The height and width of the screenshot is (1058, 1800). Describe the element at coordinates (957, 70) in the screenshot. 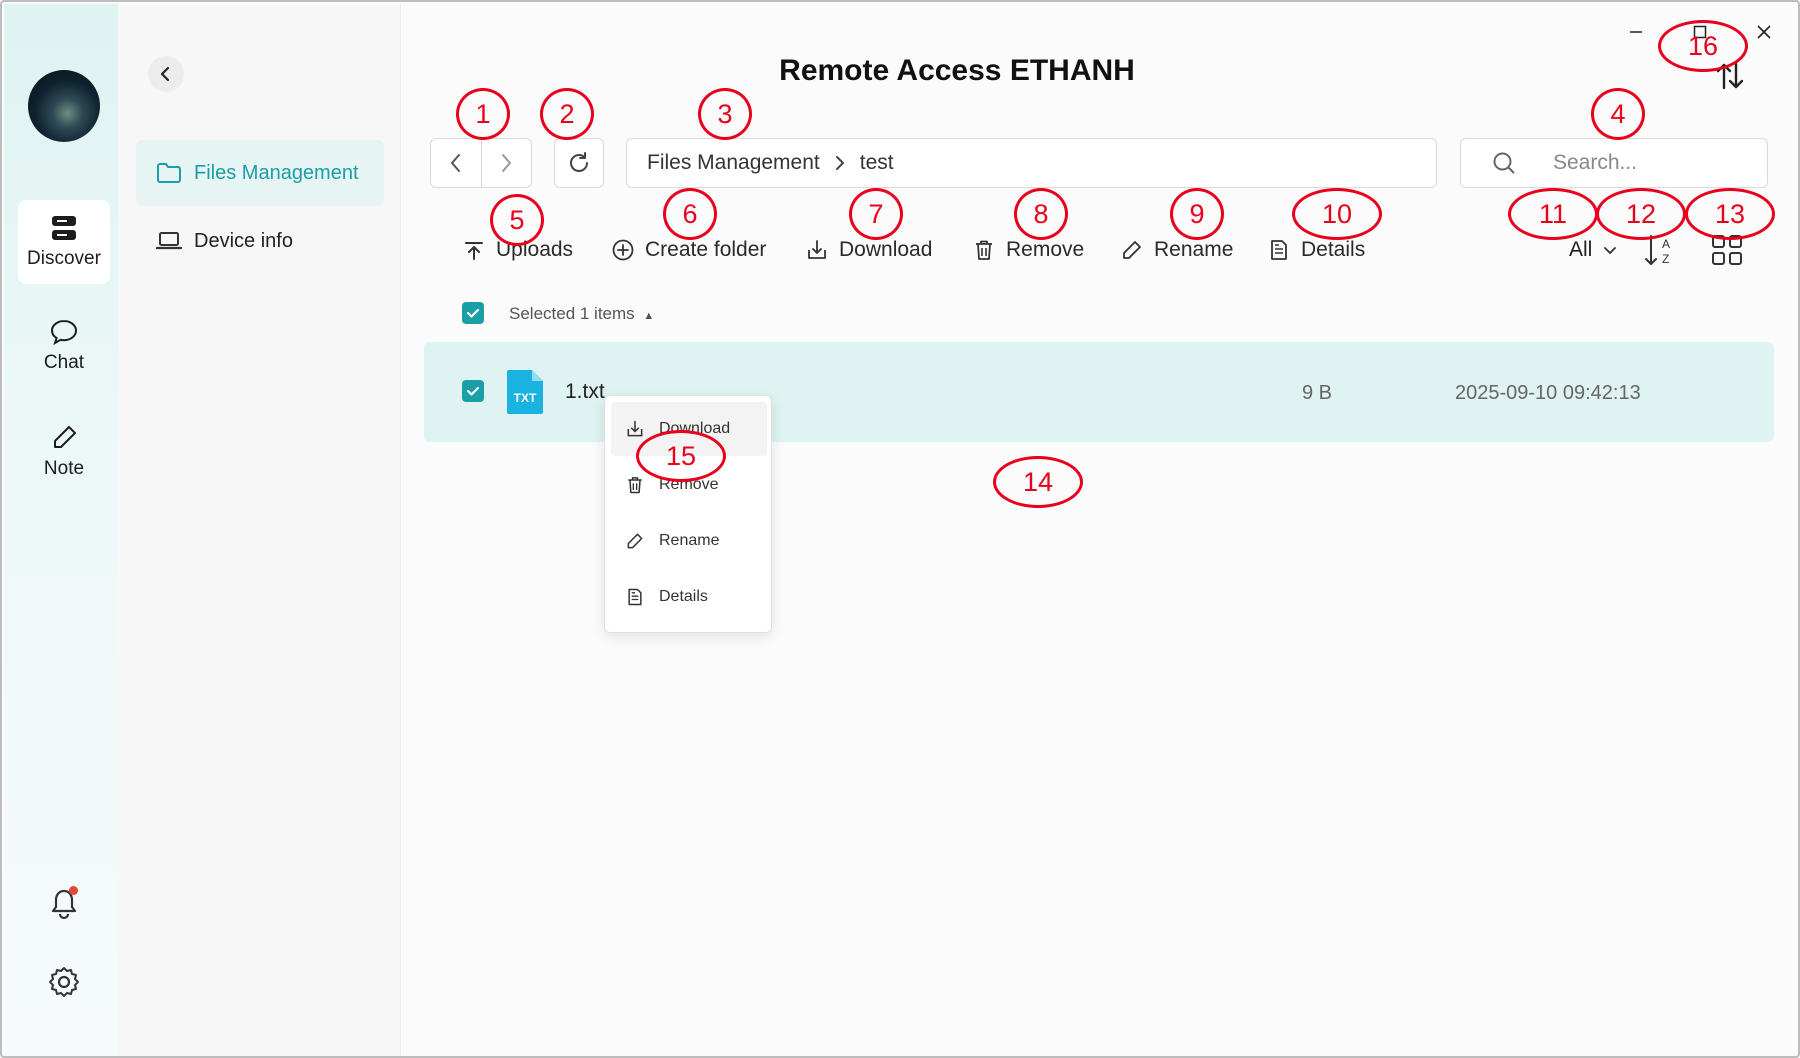

I see `page-title: Remote Access ETHANH` at that location.